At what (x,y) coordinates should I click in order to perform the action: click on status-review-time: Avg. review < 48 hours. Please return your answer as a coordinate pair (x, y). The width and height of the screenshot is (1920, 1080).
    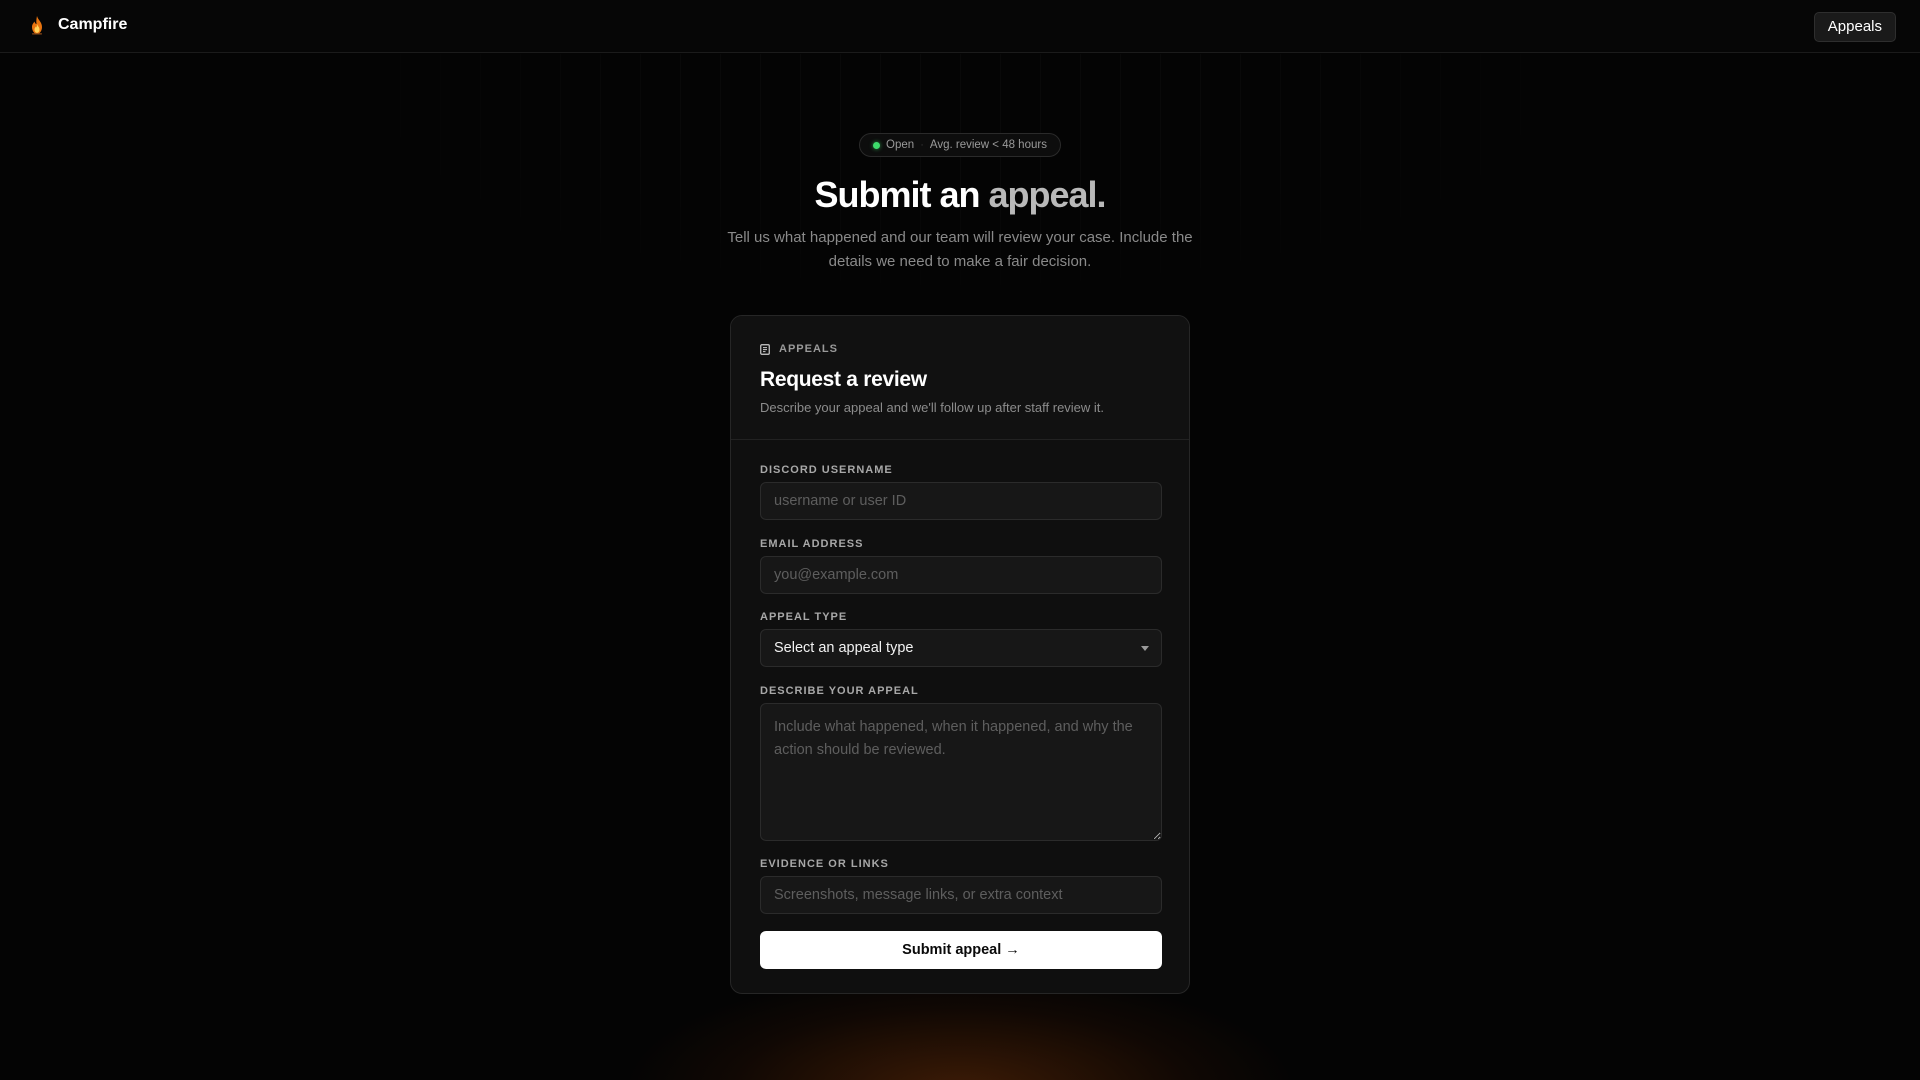
    Looking at the image, I should click on (988, 145).